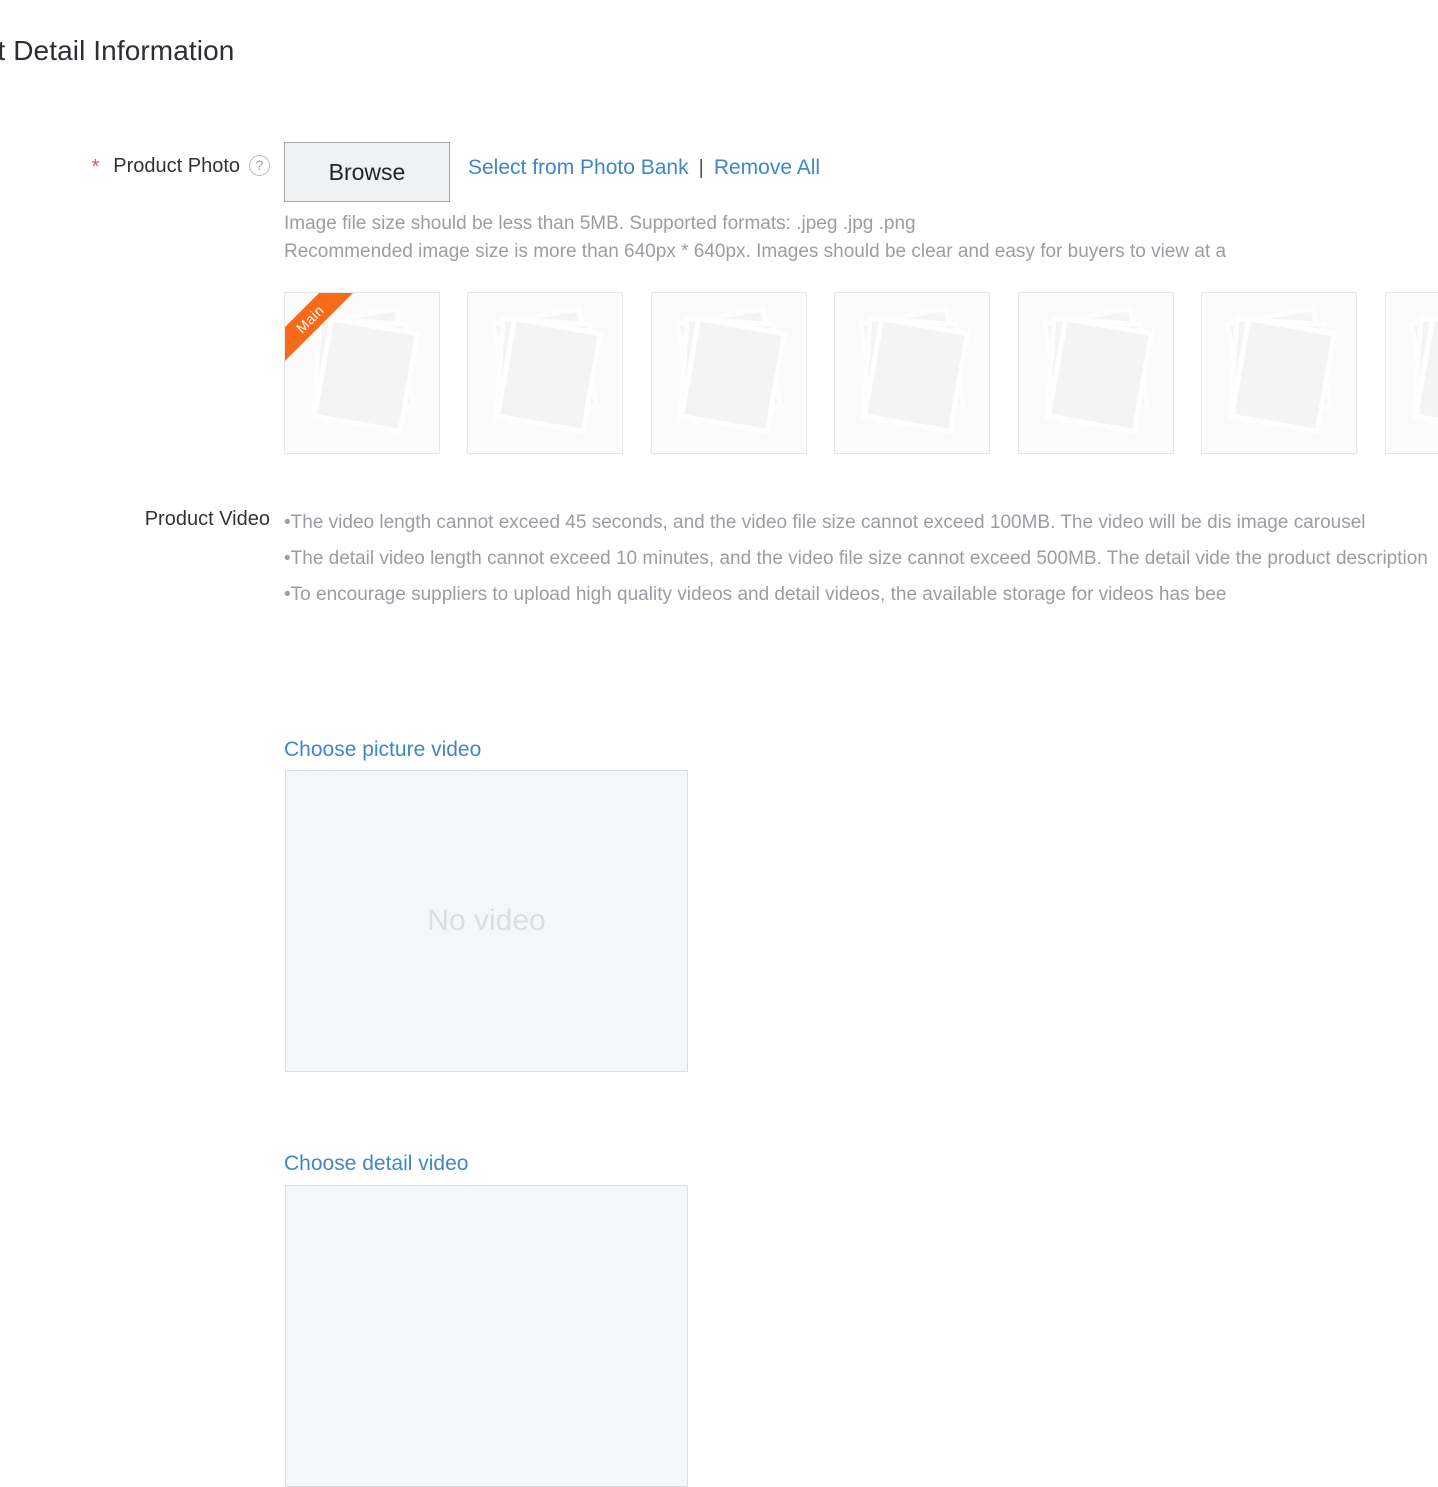 This screenshot has width=1438, height=1487. I want to click on question-mark-icon: ?, so click(259, 165).